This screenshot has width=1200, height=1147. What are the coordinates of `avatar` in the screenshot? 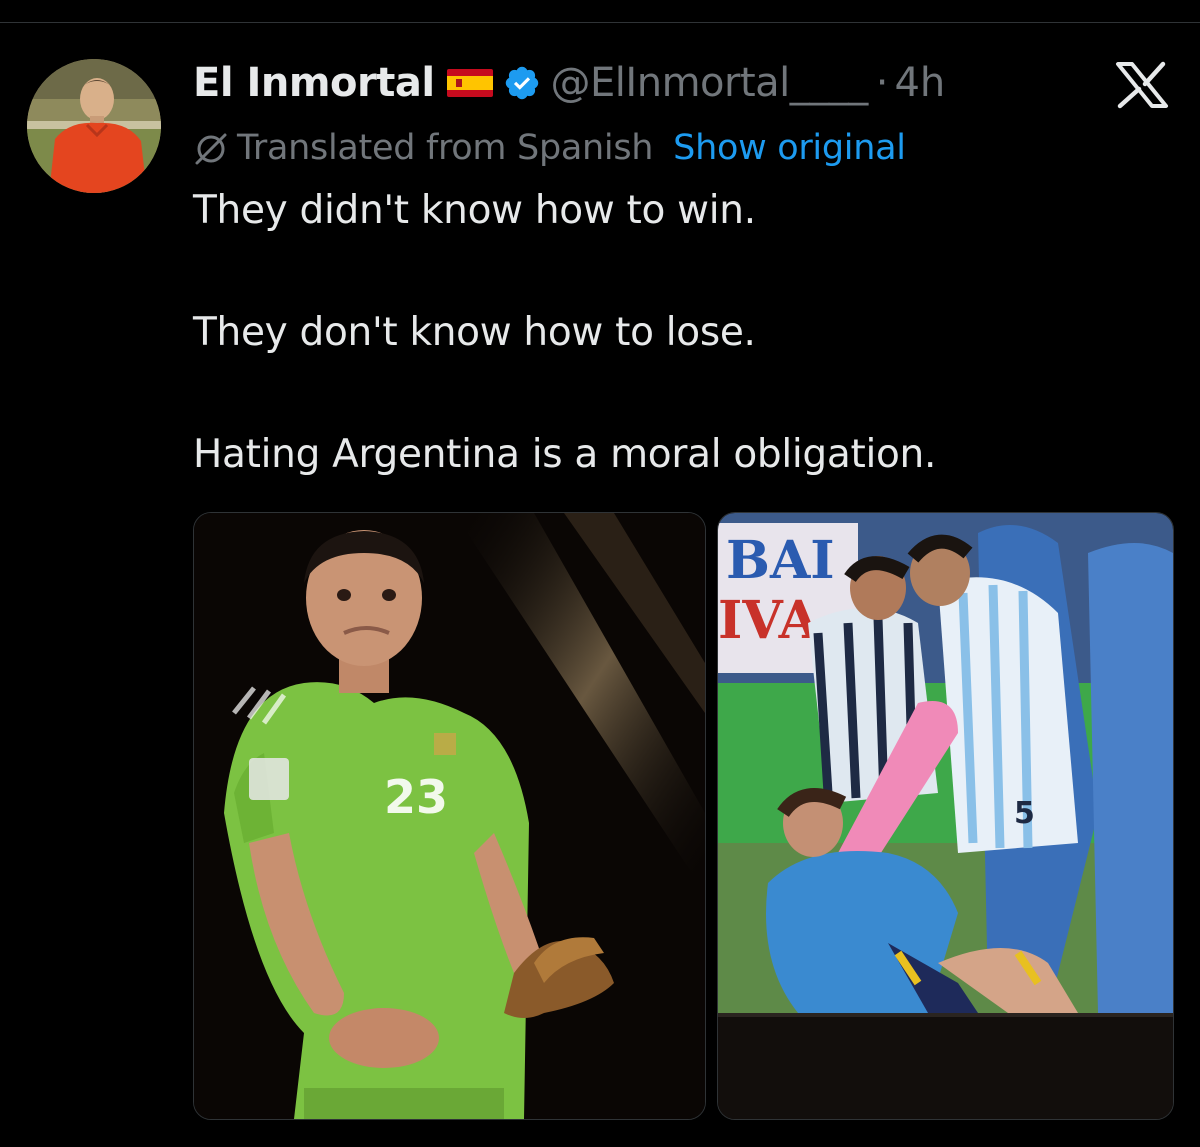 It's located at (94, 126).